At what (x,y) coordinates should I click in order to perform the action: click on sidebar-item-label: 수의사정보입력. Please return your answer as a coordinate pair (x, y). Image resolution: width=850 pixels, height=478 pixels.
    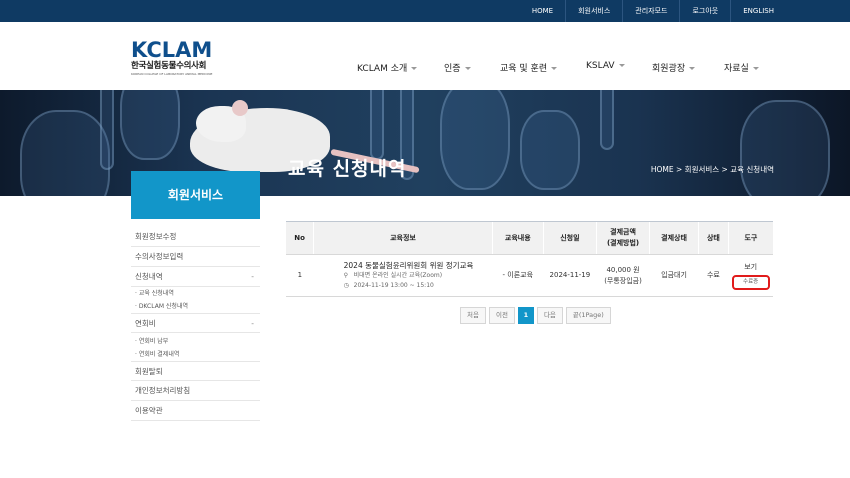
    Looking at the image, I should click on (159, 256).